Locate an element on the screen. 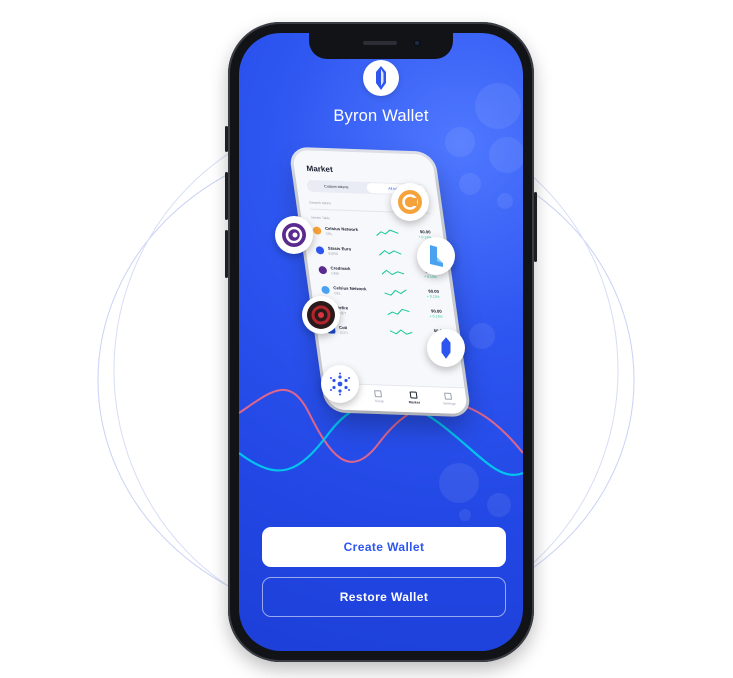 This screenshot has width=733, height=678. nav-label: Market is located at coordinates (414, 402).